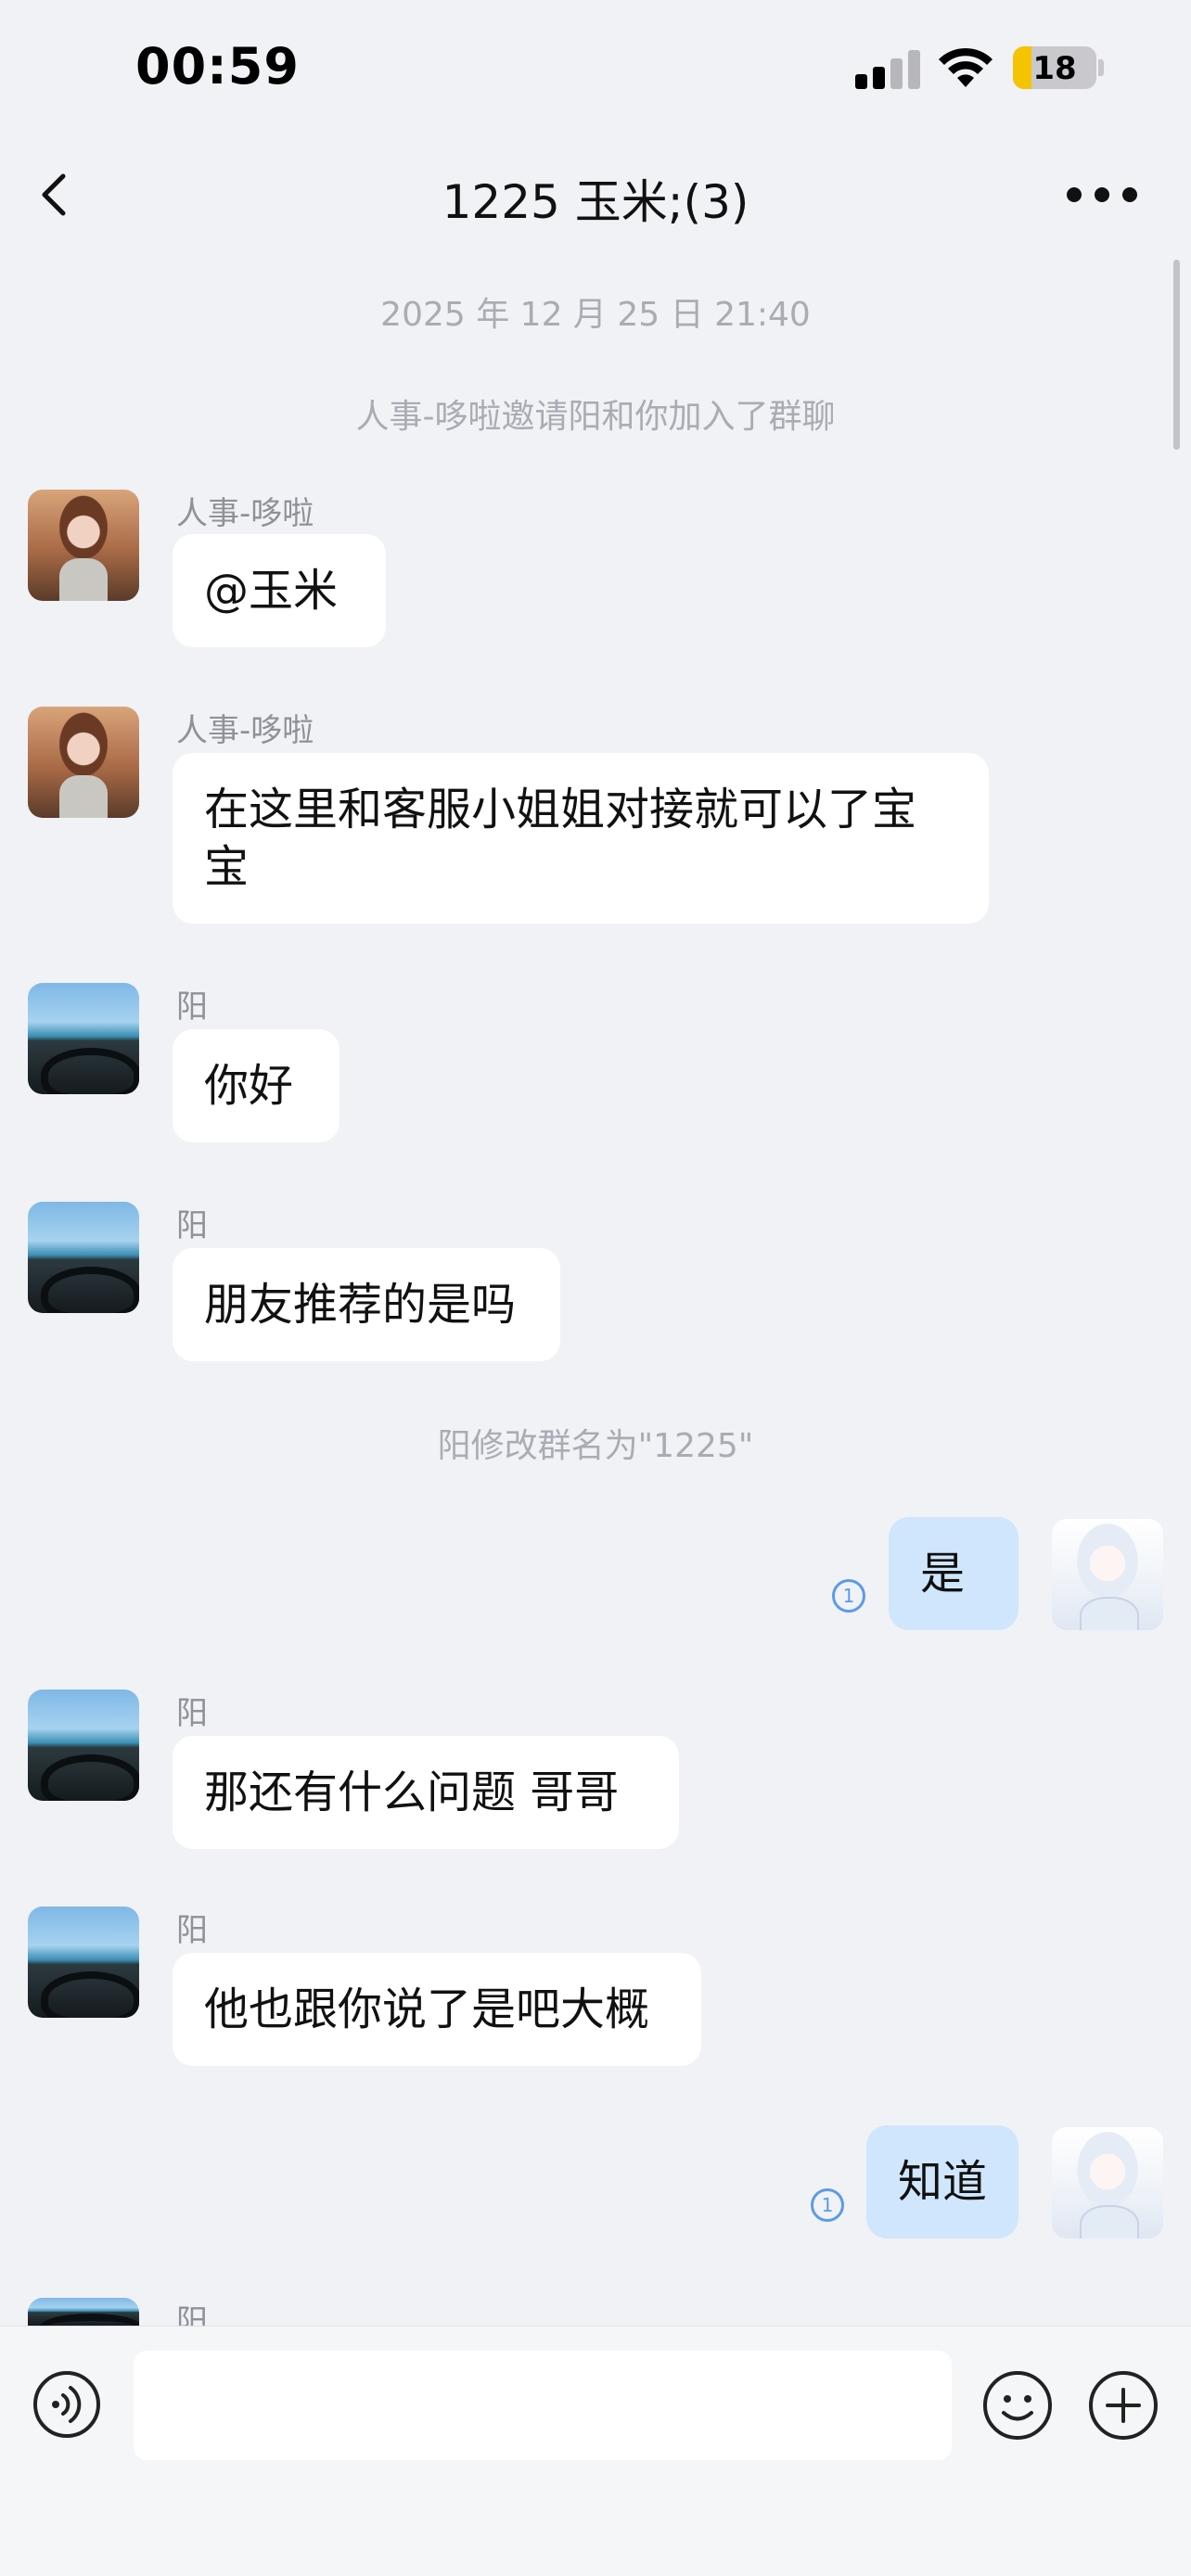 This screenshot has width=1191, height=2576. I want to click on composer-bar, so click(595, 2451).